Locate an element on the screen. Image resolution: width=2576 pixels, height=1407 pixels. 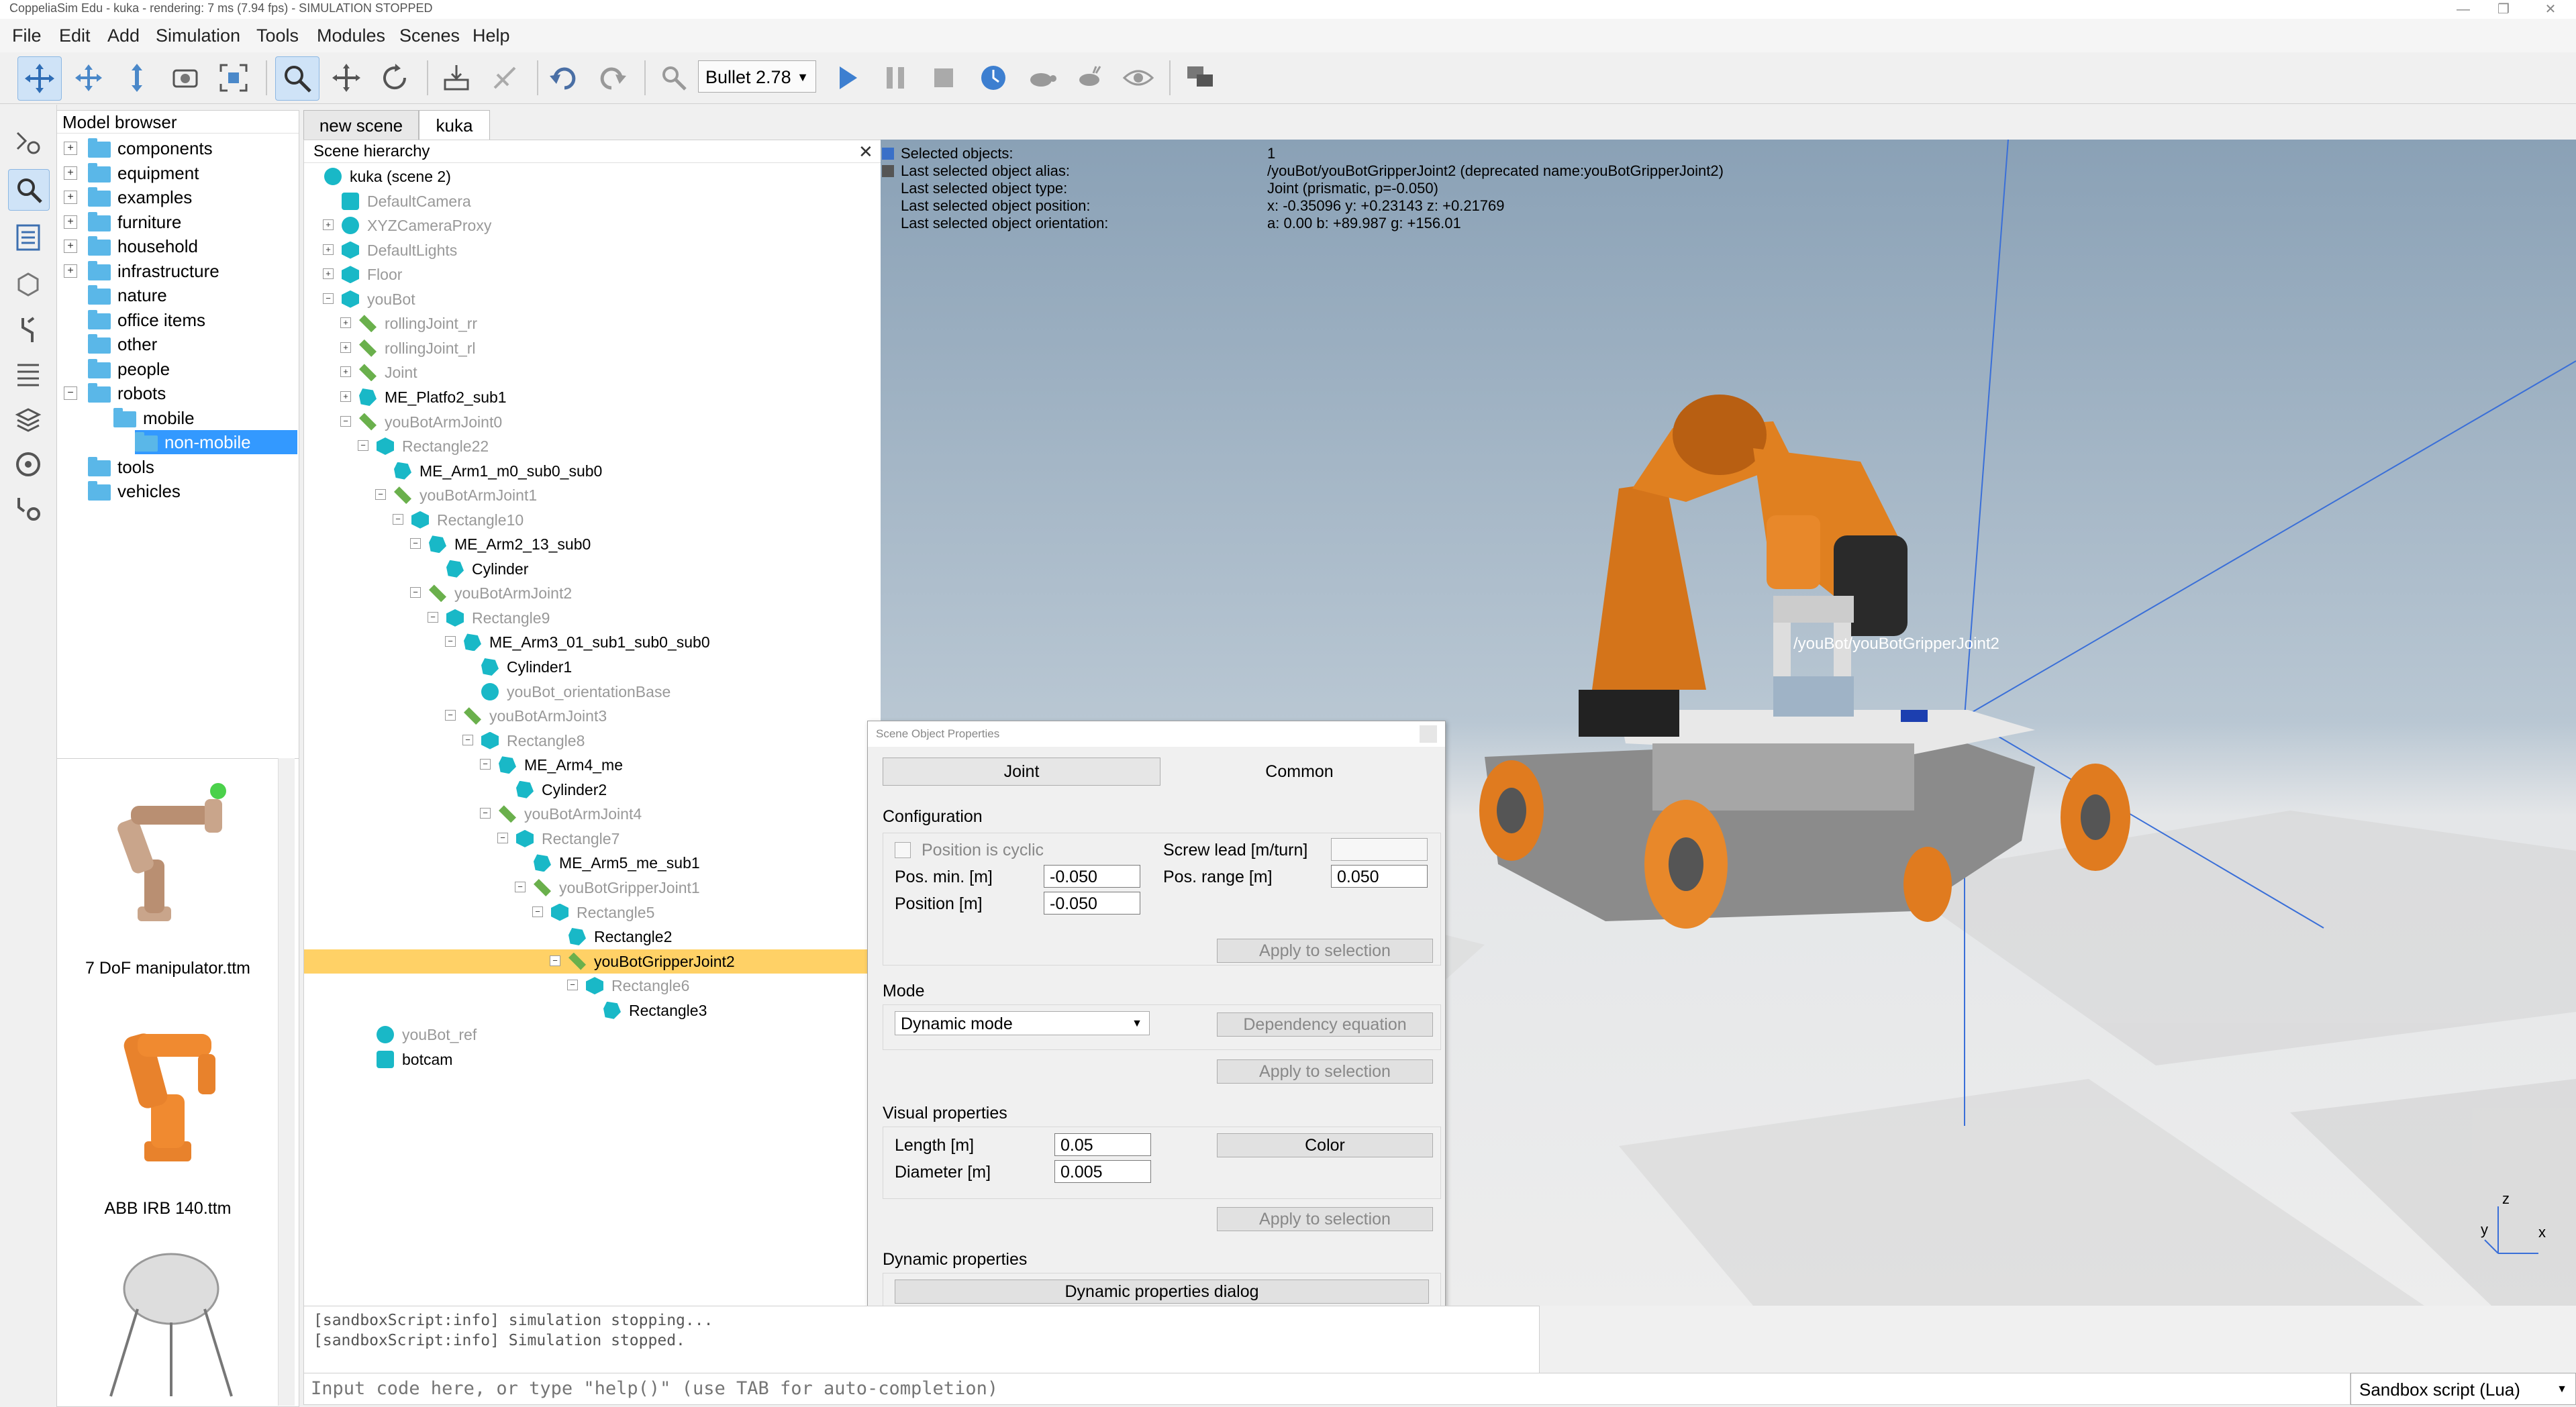
model-folder-item: + furniture is located at coordinates (177, 222).